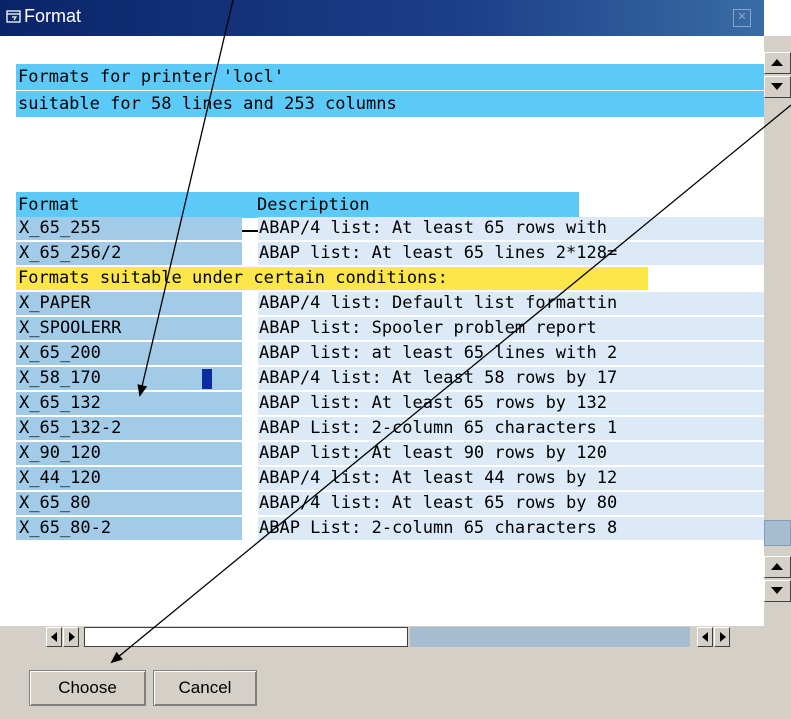 The width and height of the screenshot is (791, 719). I want to click on window-icon, so click(13, 16).